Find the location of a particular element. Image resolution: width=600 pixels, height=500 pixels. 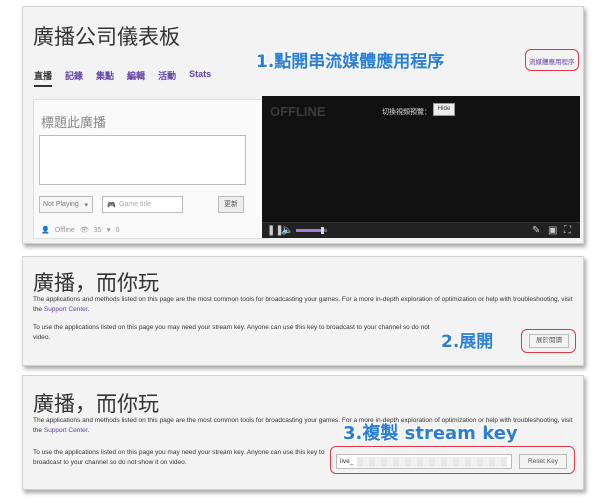

volume-fill is located at coordinates (309, 230).